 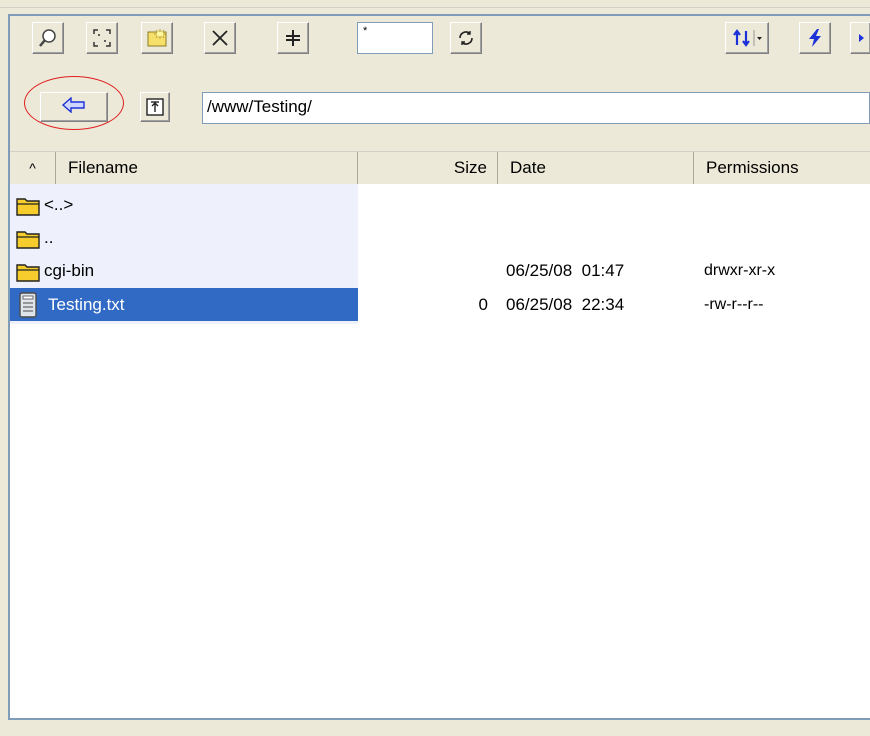 What do you see at coordinates (536, 108) in the screenshot?
I see `remote-path-input: /www/Testing/` at bounding box center [536, 108].